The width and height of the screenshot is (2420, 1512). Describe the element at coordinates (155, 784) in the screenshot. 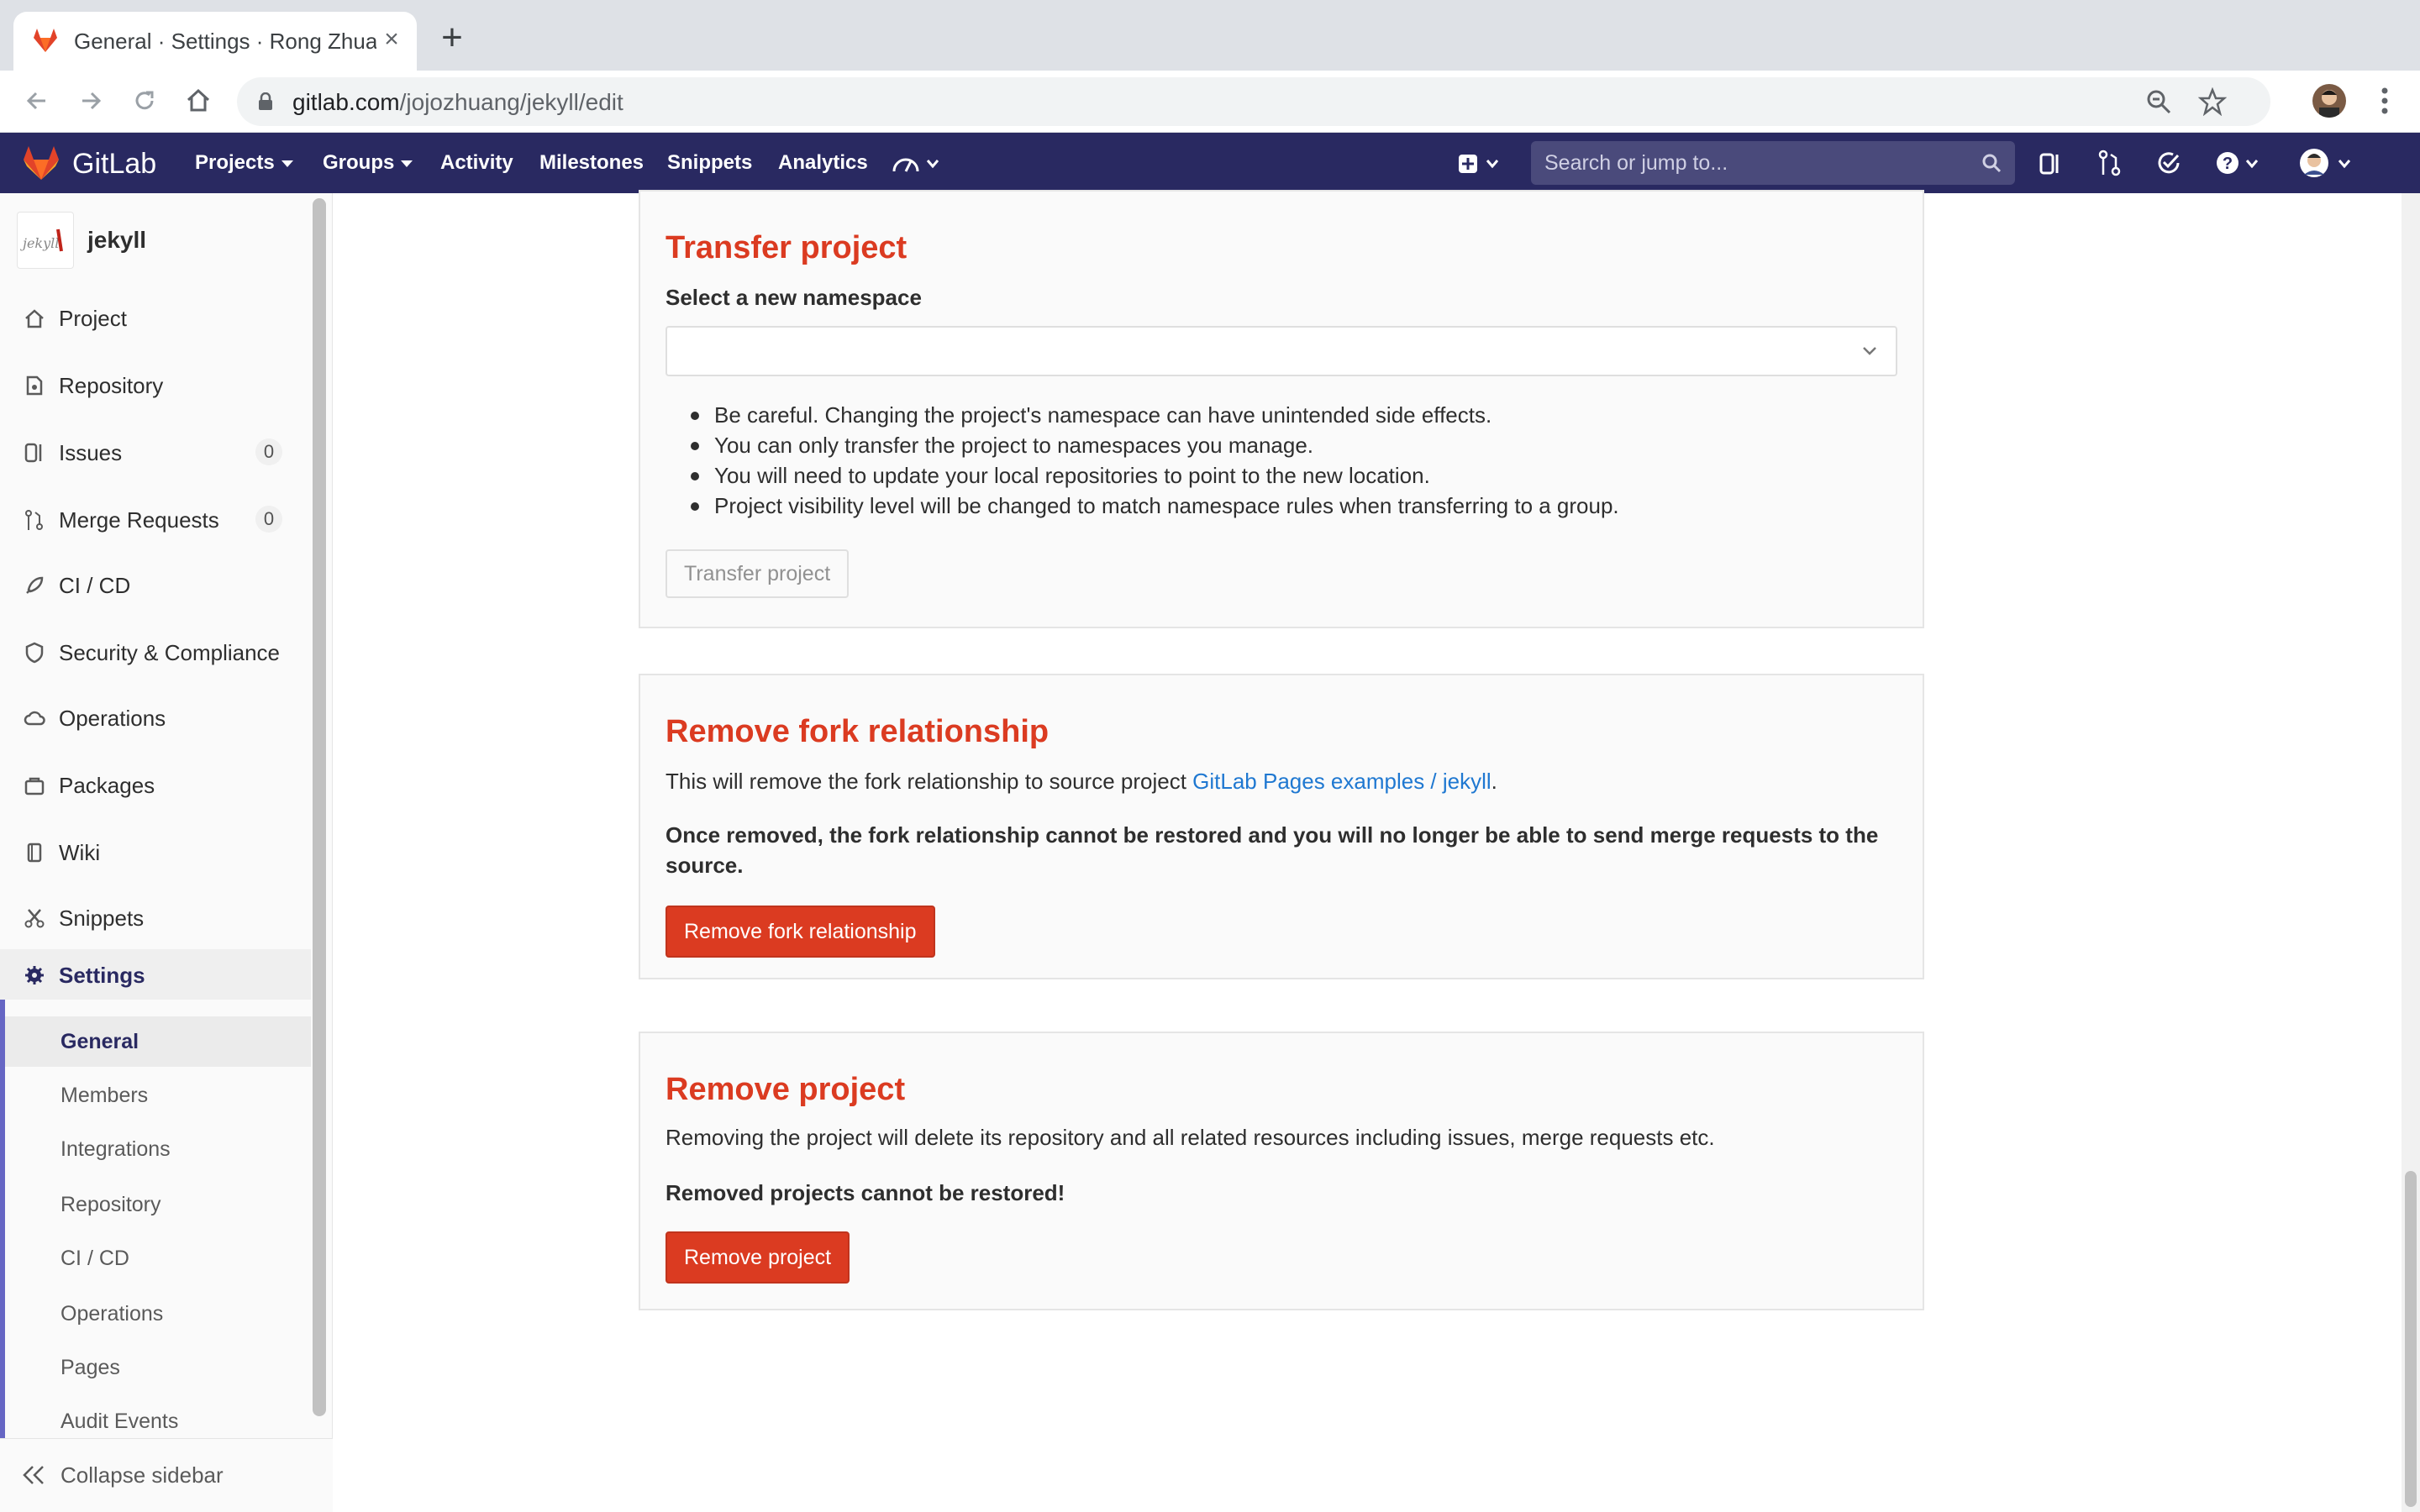

I see `sidebar-item-packages: Packages` at that location.